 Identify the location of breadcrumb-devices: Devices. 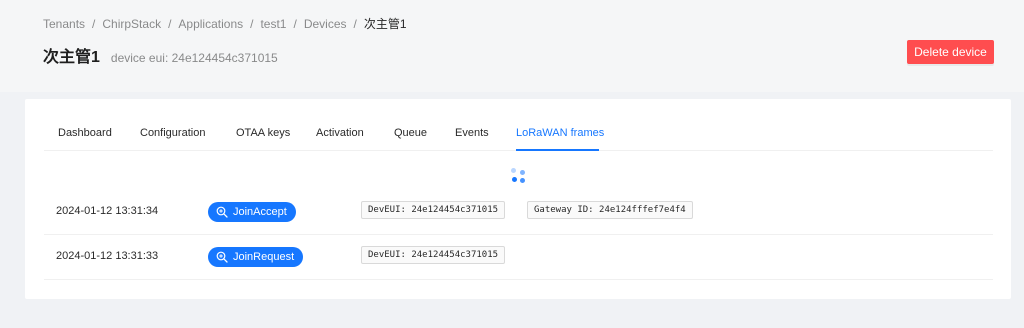
(325, 24).